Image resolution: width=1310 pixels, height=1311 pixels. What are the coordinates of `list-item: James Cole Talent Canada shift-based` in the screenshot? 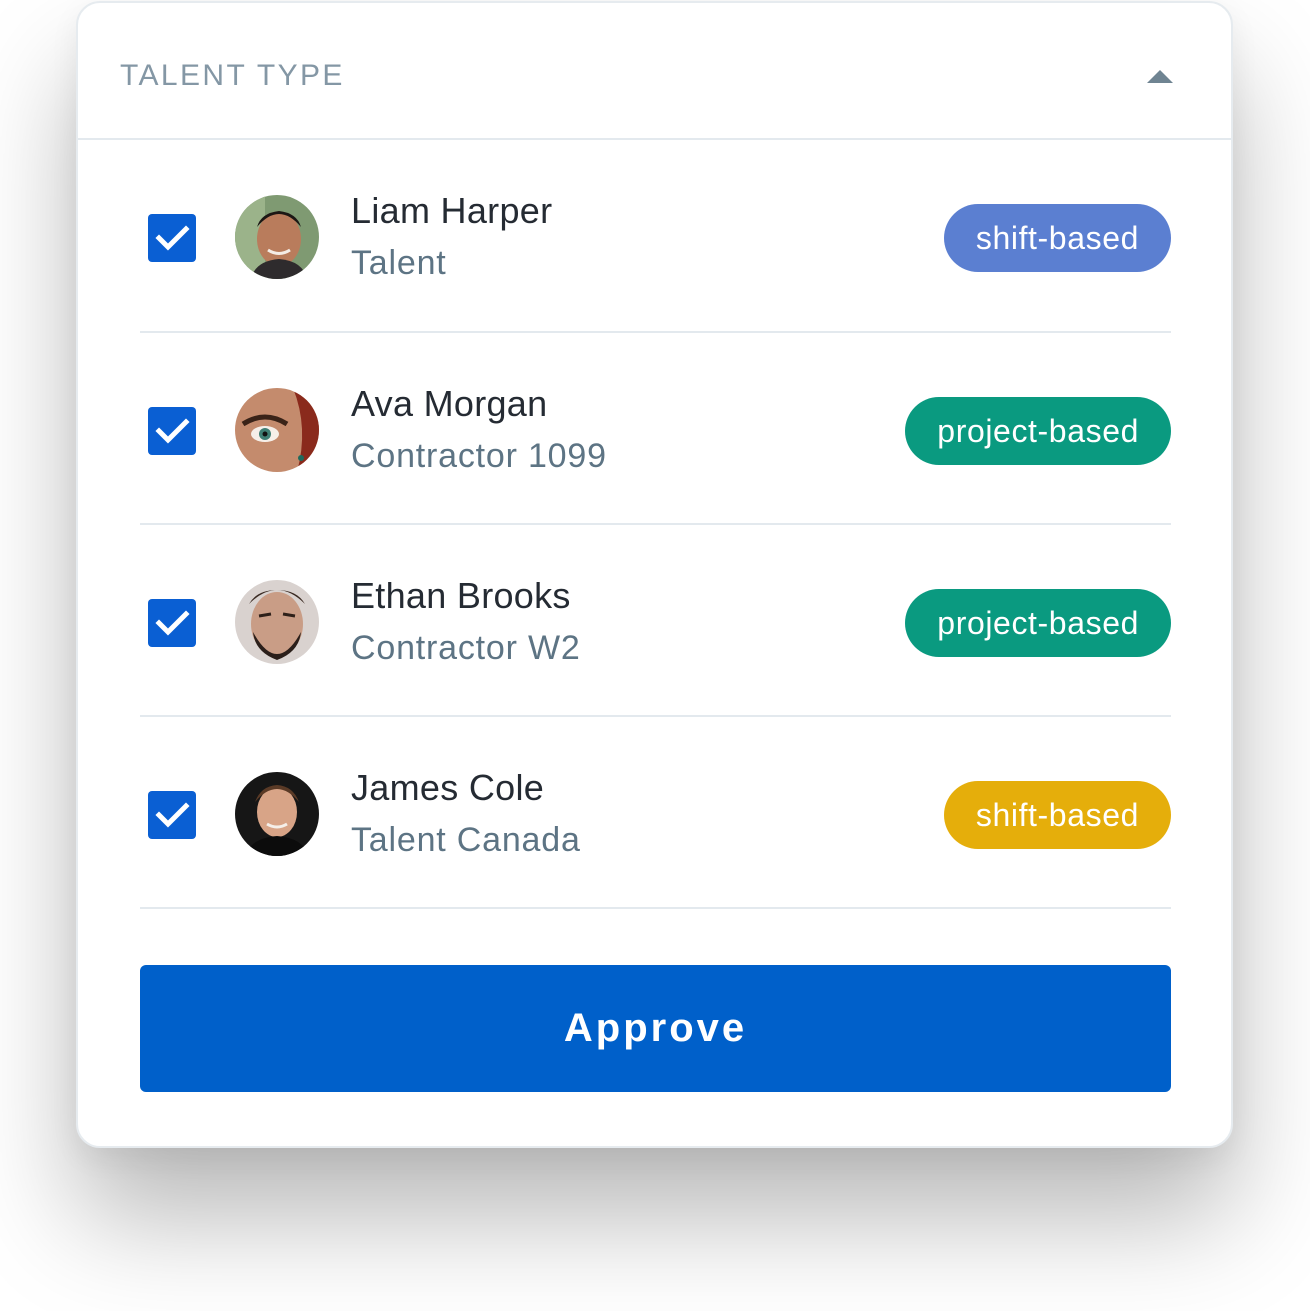 It's located at (655, 813).